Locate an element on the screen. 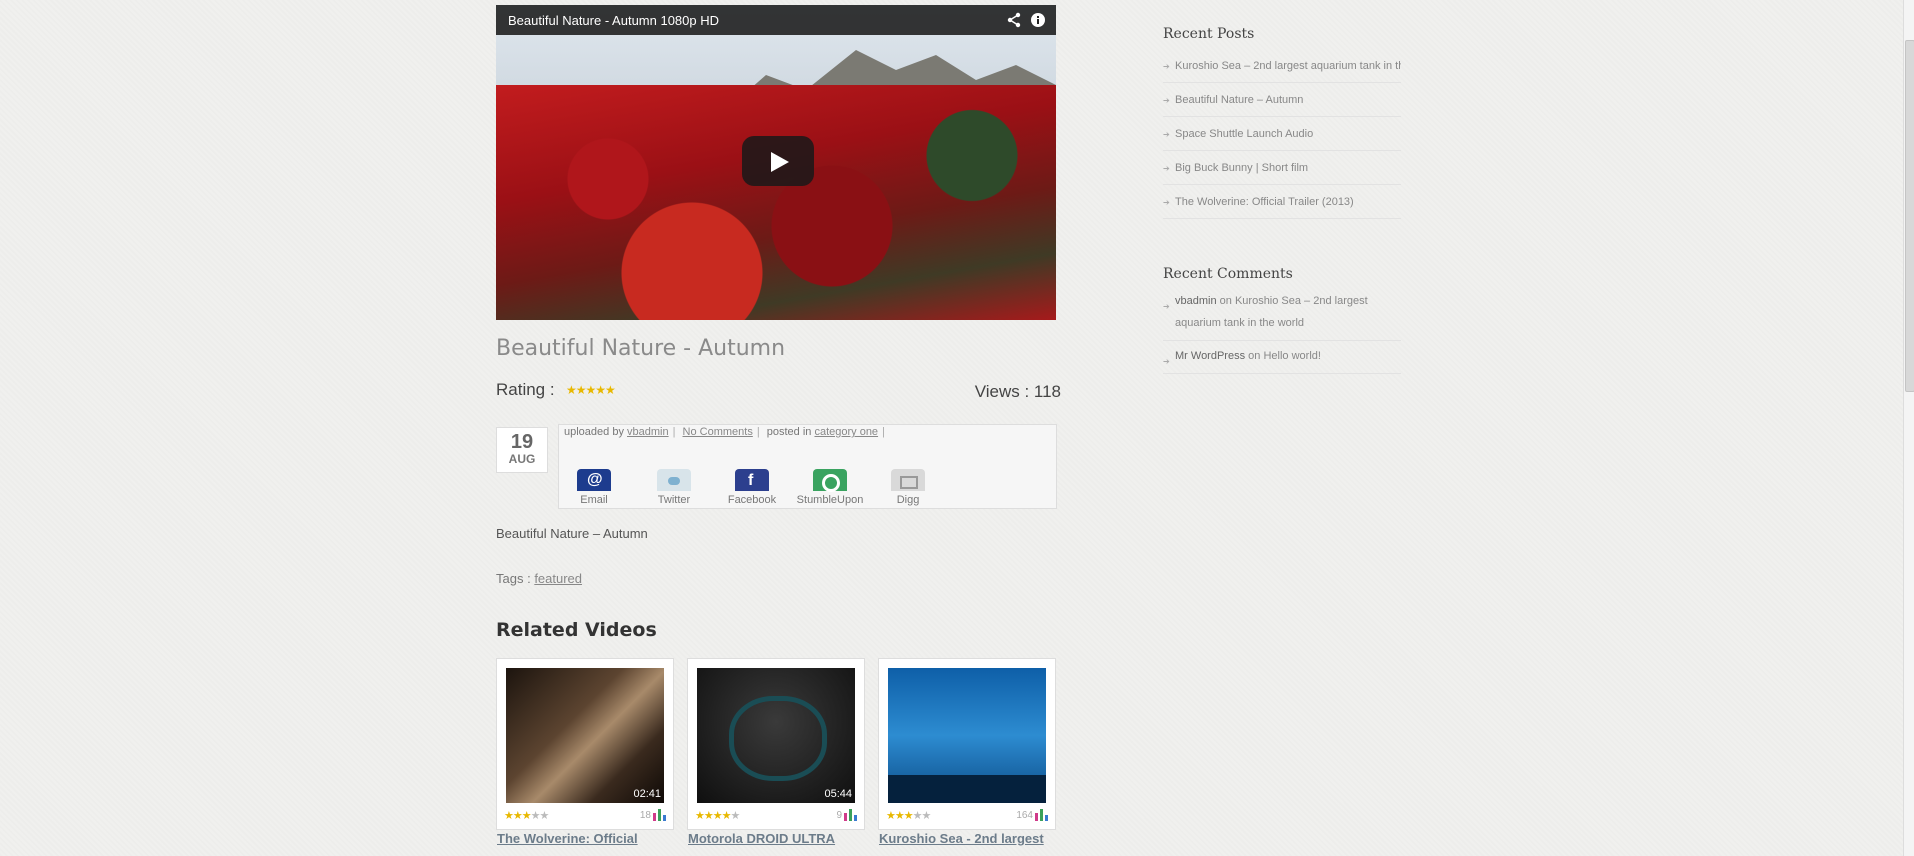 This screenshot has width=1914, height=856. video-player: Beautiful Nature - Autumn 1080p HD is located at coordinates (776, 162).